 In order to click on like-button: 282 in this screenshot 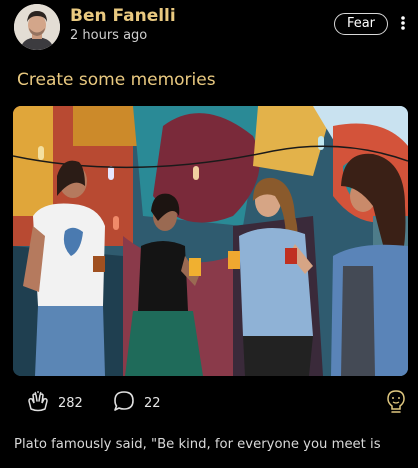, I will do `click(54, 403)`.